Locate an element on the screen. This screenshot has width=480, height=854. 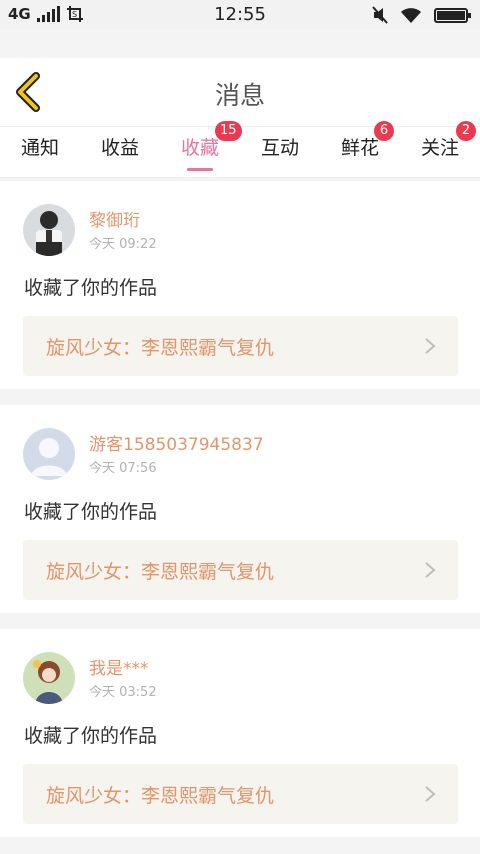
user-name: 我是*** is located at coordinates (119, 666).